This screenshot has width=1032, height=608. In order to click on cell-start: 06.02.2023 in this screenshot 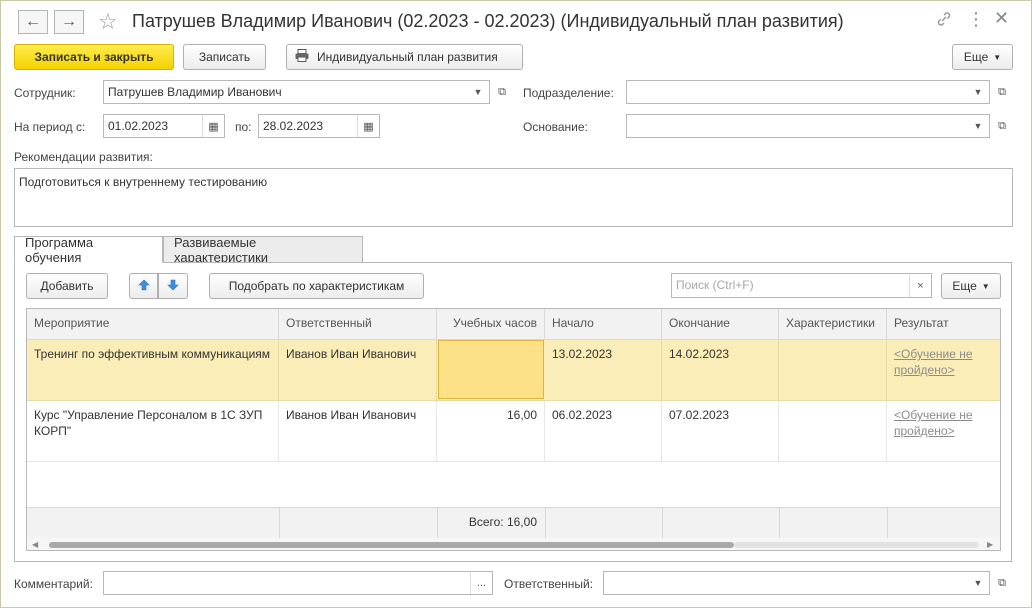, I will do `click(603, 431)`.